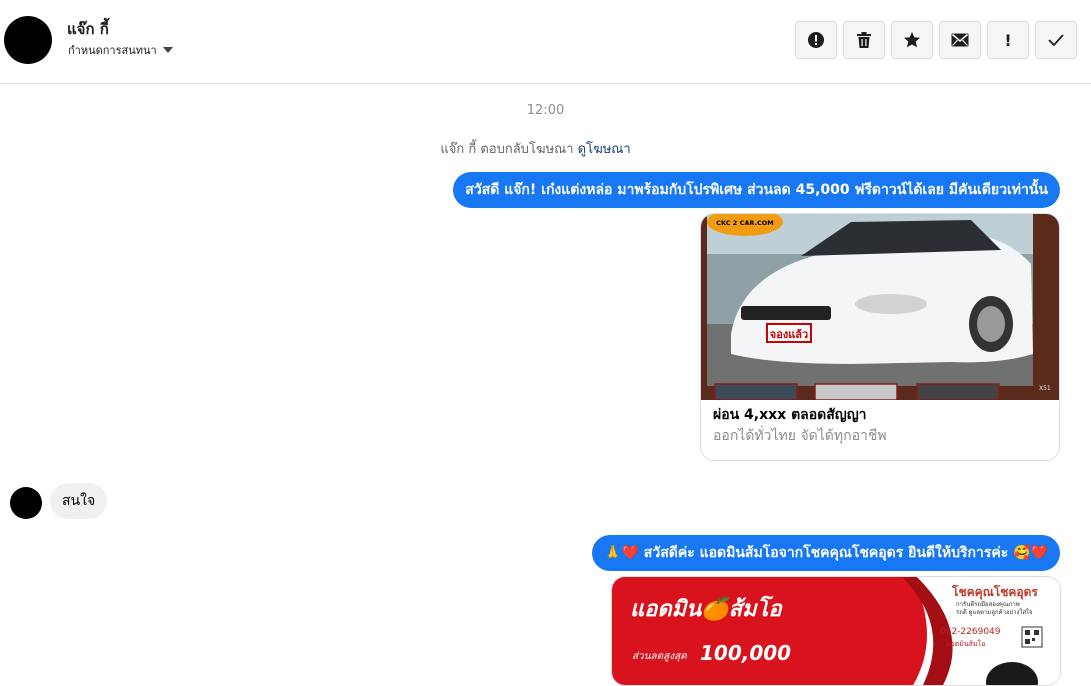  What do you see at coordinates (994, 612) in the screenshot?
I see `promo-brand-line2: รถดี ดูแลตามลูกค้าอย่างใส่ใจ` at bounding box center [994, 612].